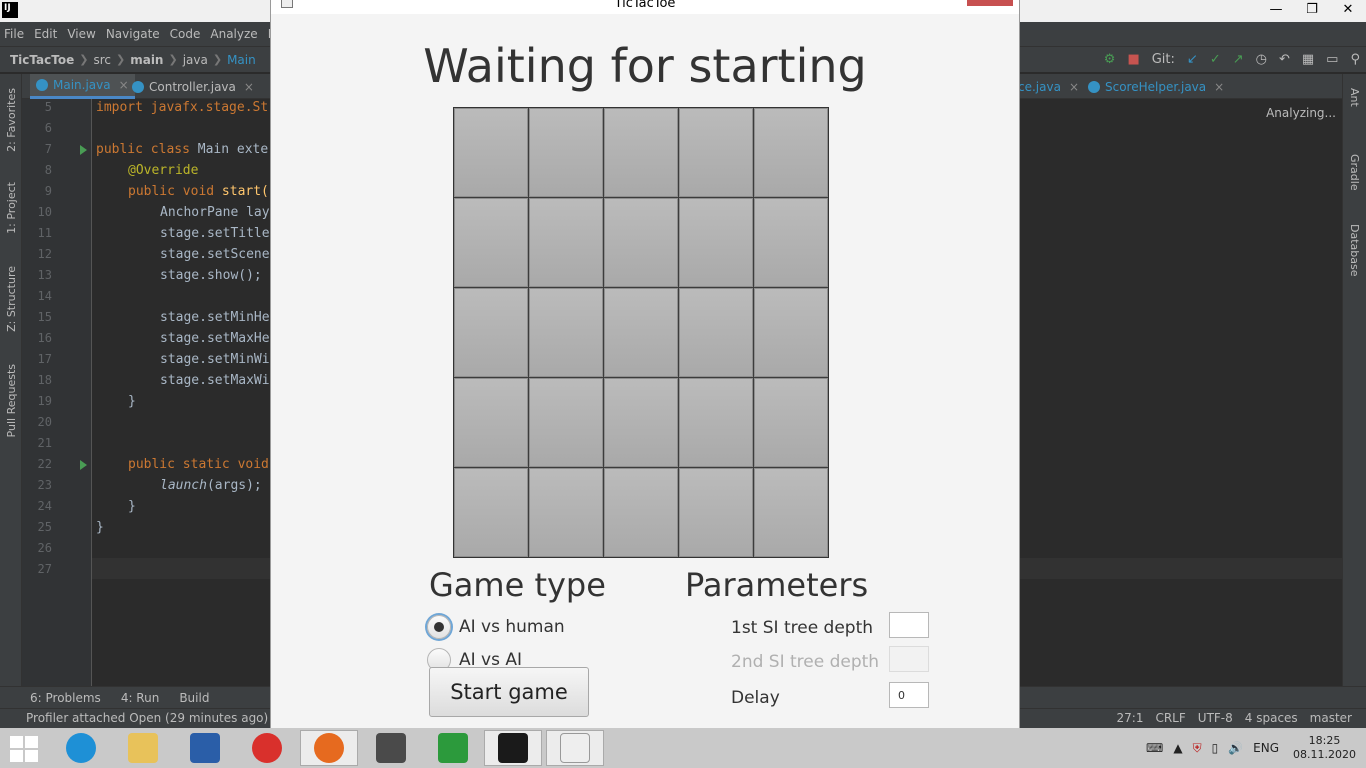  What do you see at coordinates (1215, 718) in the screenshot?
I see `file-encoding: UTF-8` at bounding box center [1215, 718].